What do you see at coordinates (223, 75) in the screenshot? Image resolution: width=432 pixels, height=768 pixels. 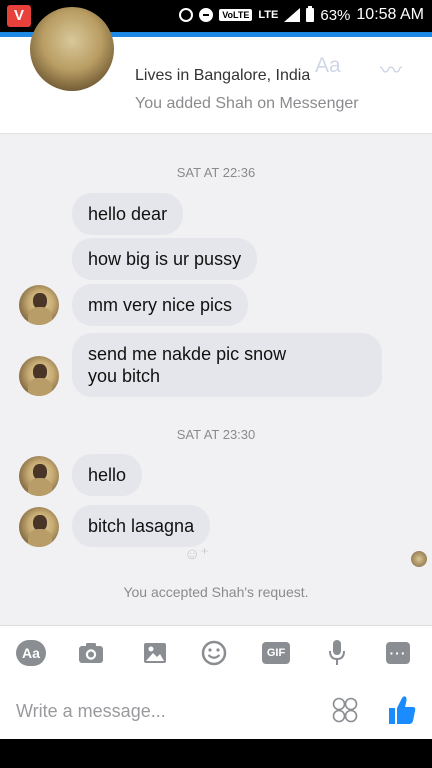 I see `lives-in-text: Lives in Bangalore, India` at bounding box center [223, 75].